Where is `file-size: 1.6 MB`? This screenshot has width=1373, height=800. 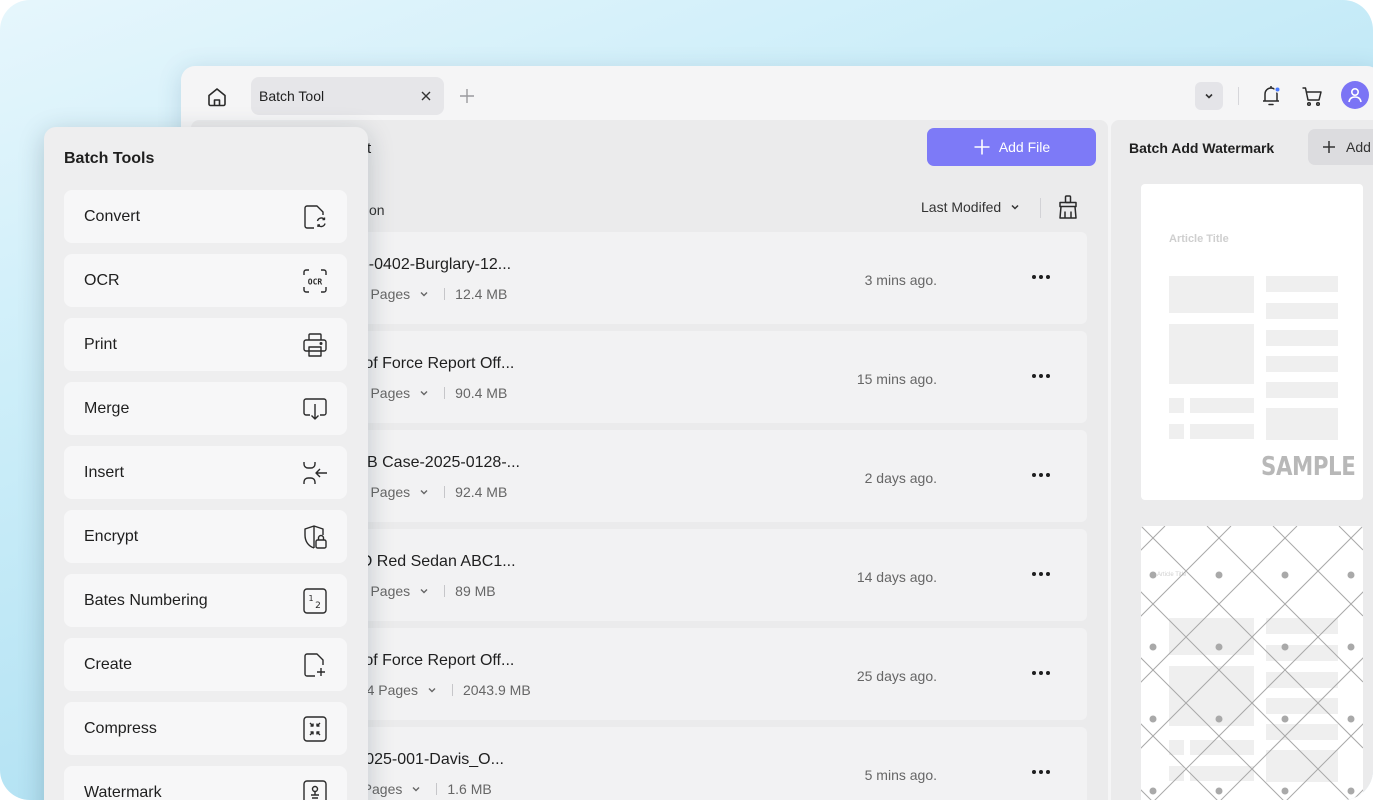 file-size: 1.6 MB is located at coordinates (469, 789).